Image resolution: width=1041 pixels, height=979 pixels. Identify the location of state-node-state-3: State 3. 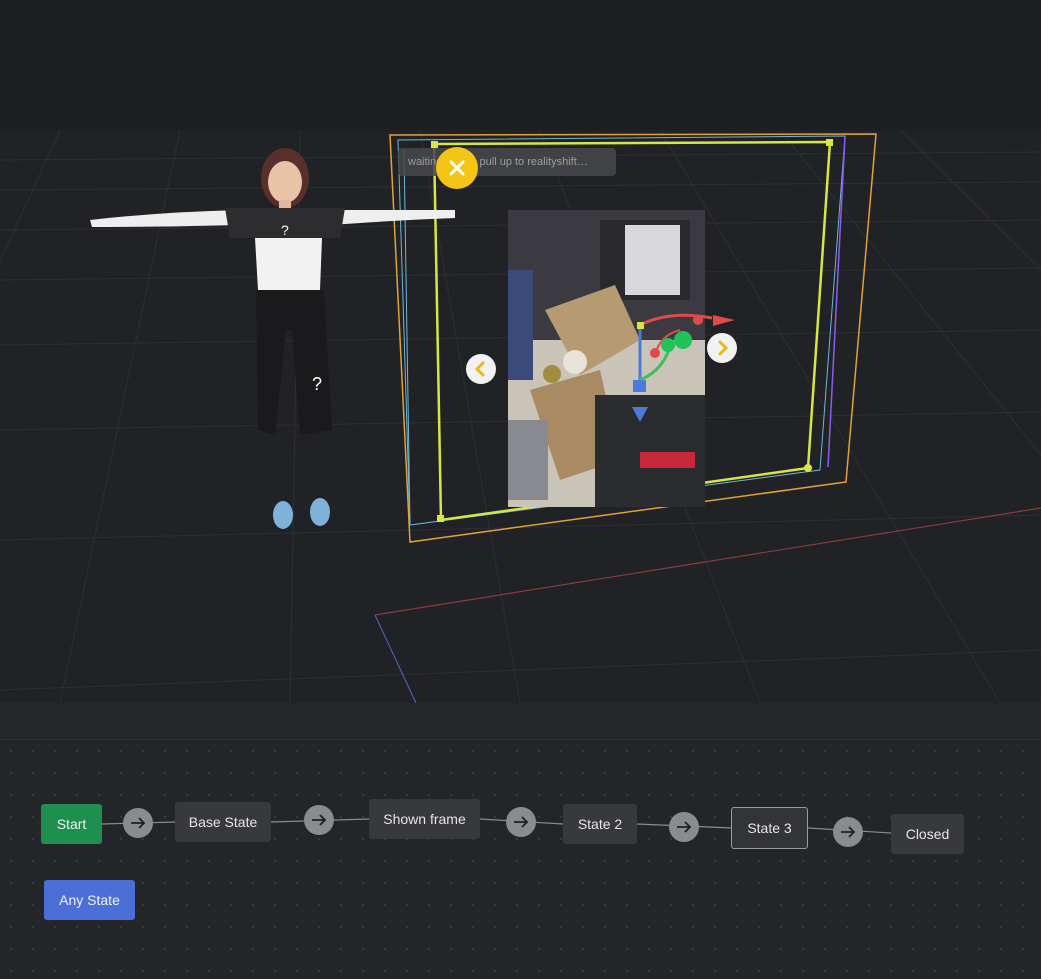
(769, 828).